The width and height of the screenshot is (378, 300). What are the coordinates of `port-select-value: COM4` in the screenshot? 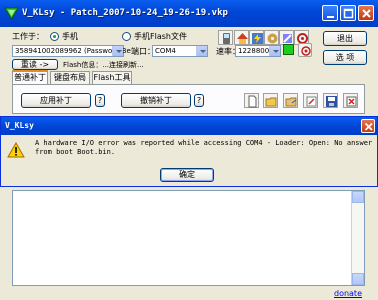 It's located at (165, 51).